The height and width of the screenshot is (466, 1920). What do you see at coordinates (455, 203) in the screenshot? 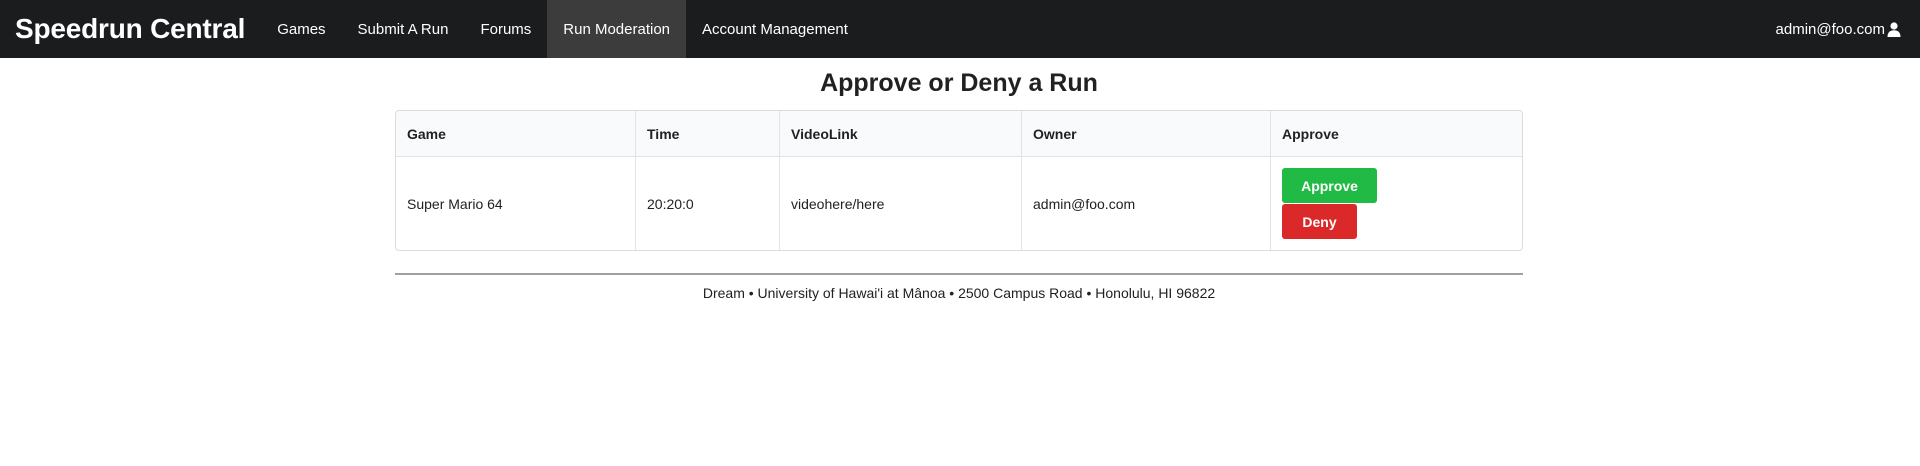
I see `cell-game: Super Mario 64` at bounding box center [455, 203].